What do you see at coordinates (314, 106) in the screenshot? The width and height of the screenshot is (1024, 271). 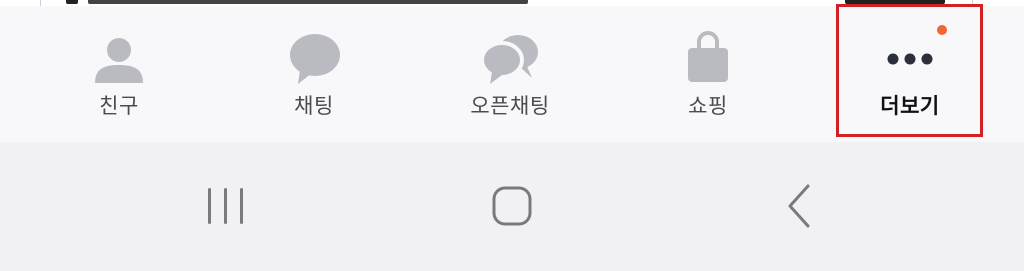 I see `tab-label: 채팅` at bounding box center [314, 106].